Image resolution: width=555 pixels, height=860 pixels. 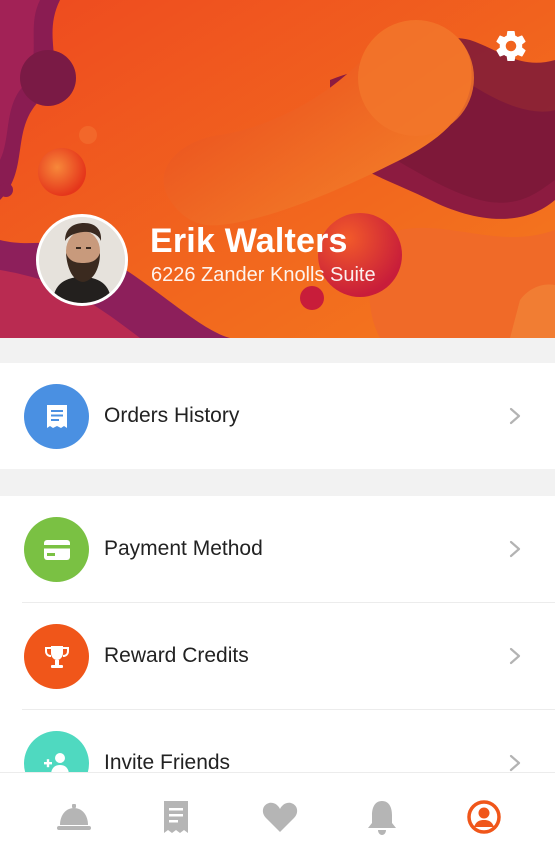 I want to click on tab-profile, so click(x=484, y=817).